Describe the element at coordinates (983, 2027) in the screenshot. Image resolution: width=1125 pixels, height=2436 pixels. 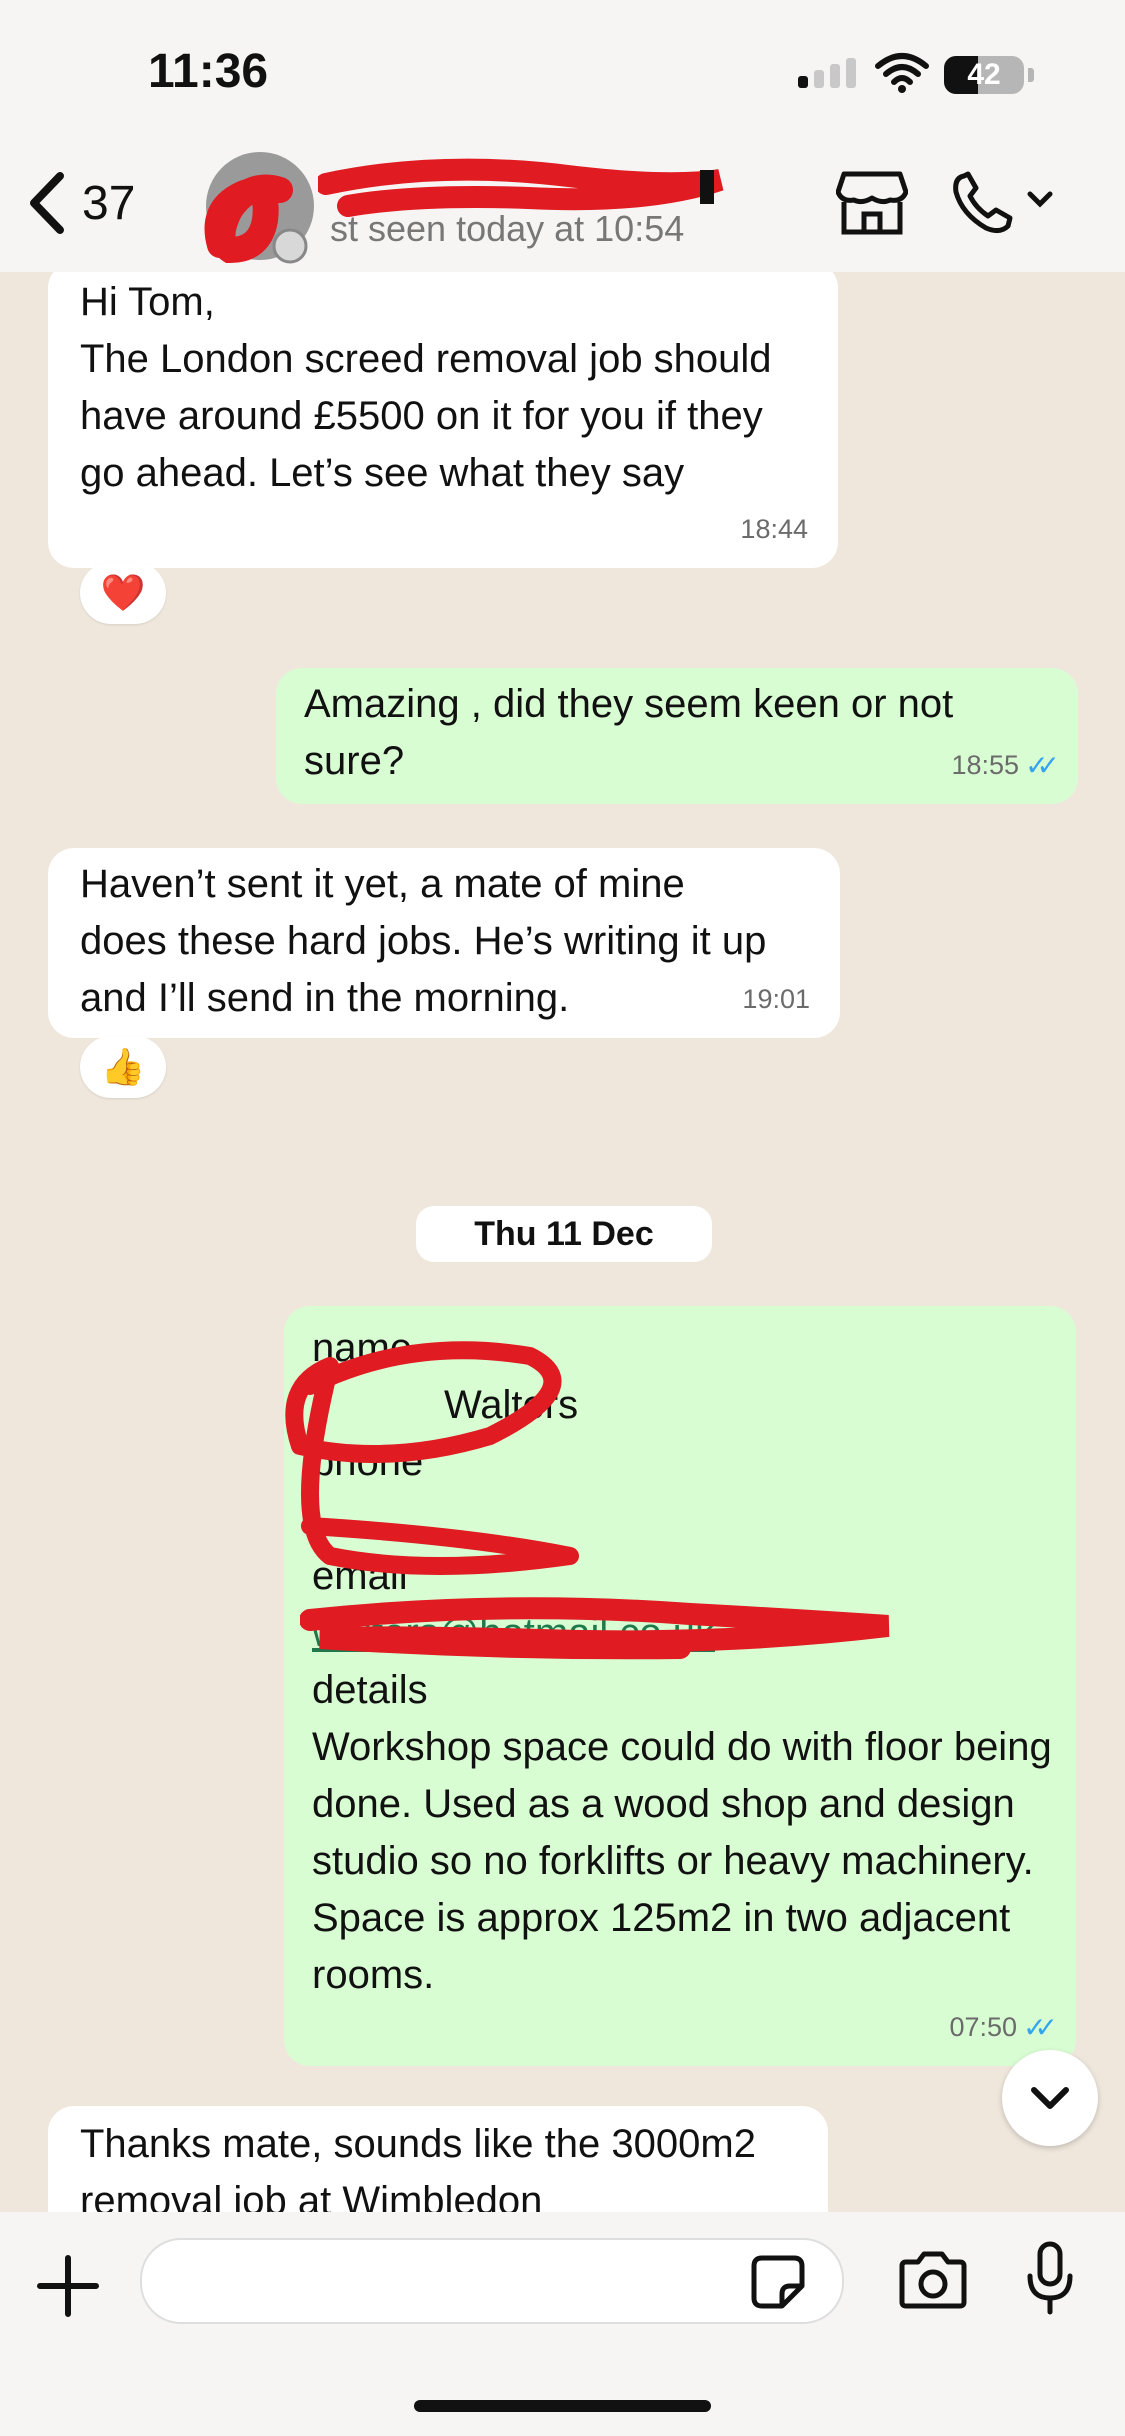
I see `message-time: 07:50` at that location.